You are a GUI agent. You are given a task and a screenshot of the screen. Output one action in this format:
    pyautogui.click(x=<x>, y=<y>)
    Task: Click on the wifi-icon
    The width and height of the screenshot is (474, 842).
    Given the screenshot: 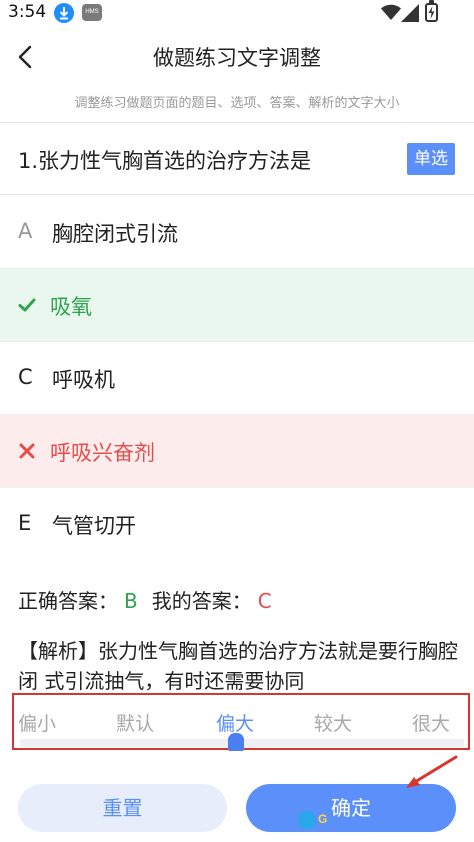 What is the action you would take?
    pyautogui.click(x=391, y=14)
    